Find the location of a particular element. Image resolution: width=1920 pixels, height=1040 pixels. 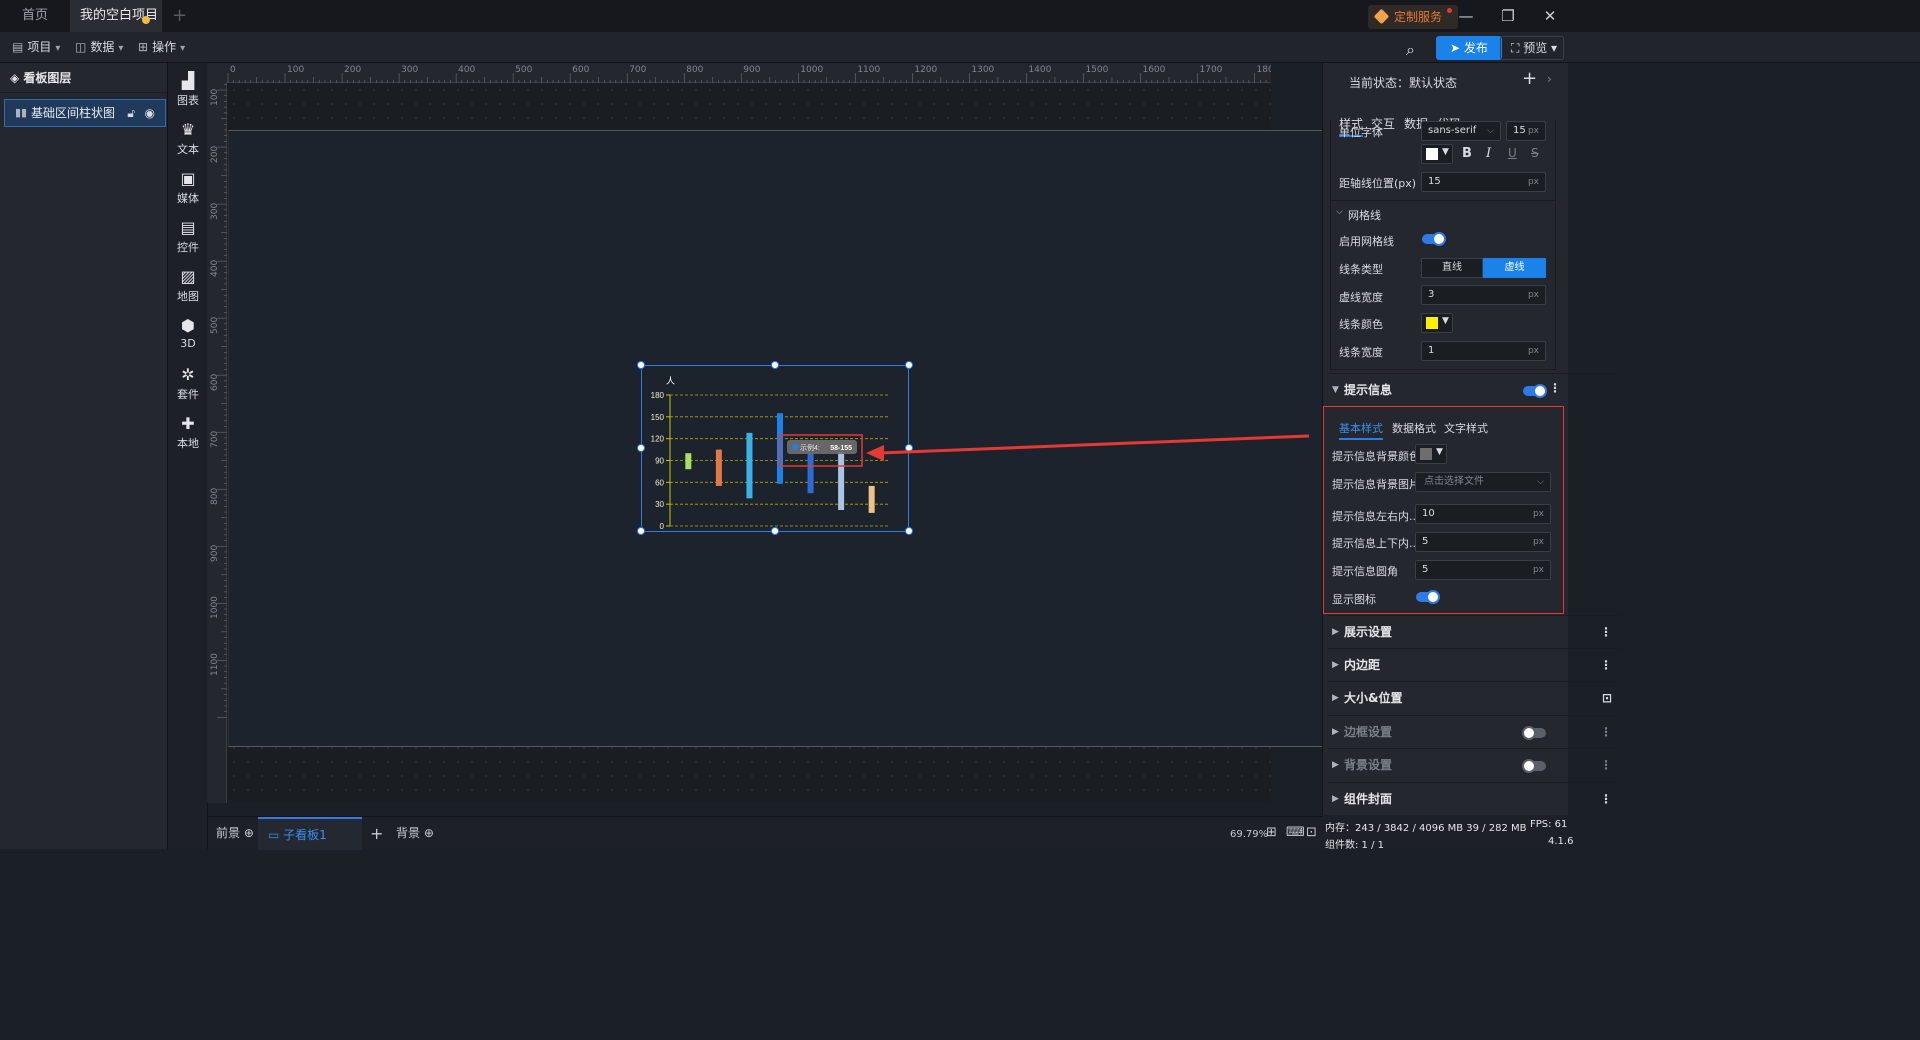

keyboard-icon: ⌨ is located at coordinates (1295, 832).